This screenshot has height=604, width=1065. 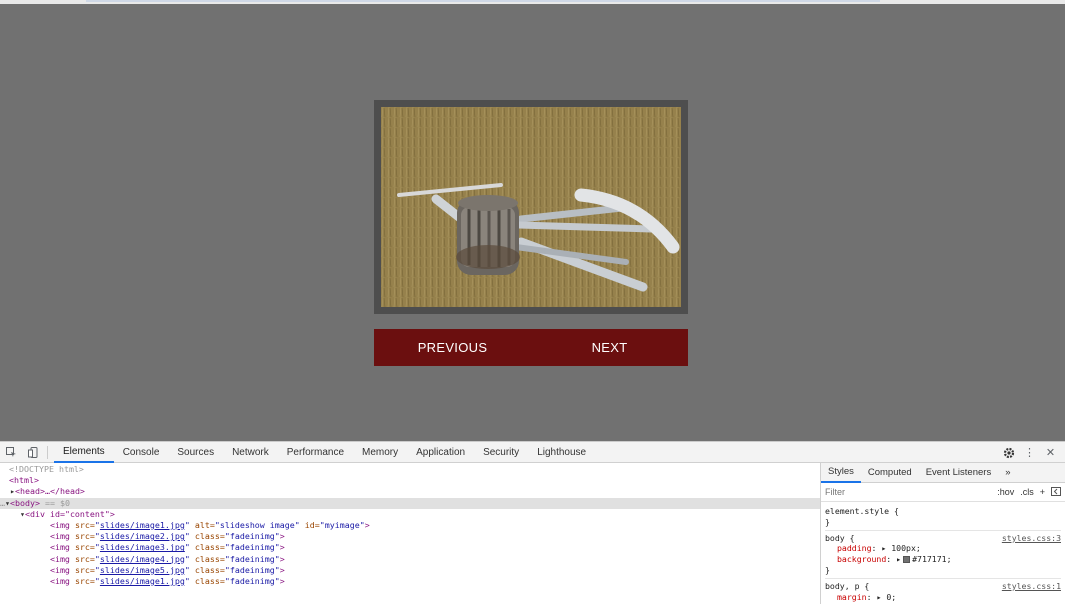 I want to click on collapse-arrow-icon: ▾, so click(x=12, y=514).